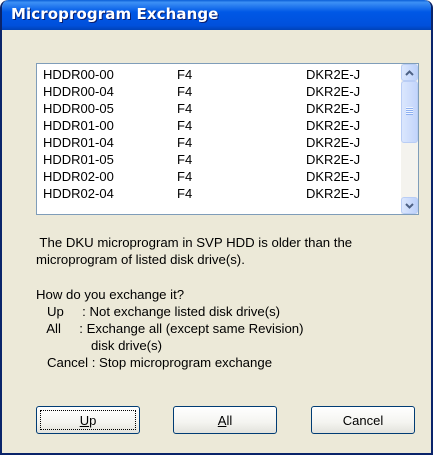 The width and height of the screenshot is (437, 457). What do you see at coordinates (78, 125) in the screenshot?
I see `drive-id-cell: HDDR01-00` at bounding box center [78, 125].